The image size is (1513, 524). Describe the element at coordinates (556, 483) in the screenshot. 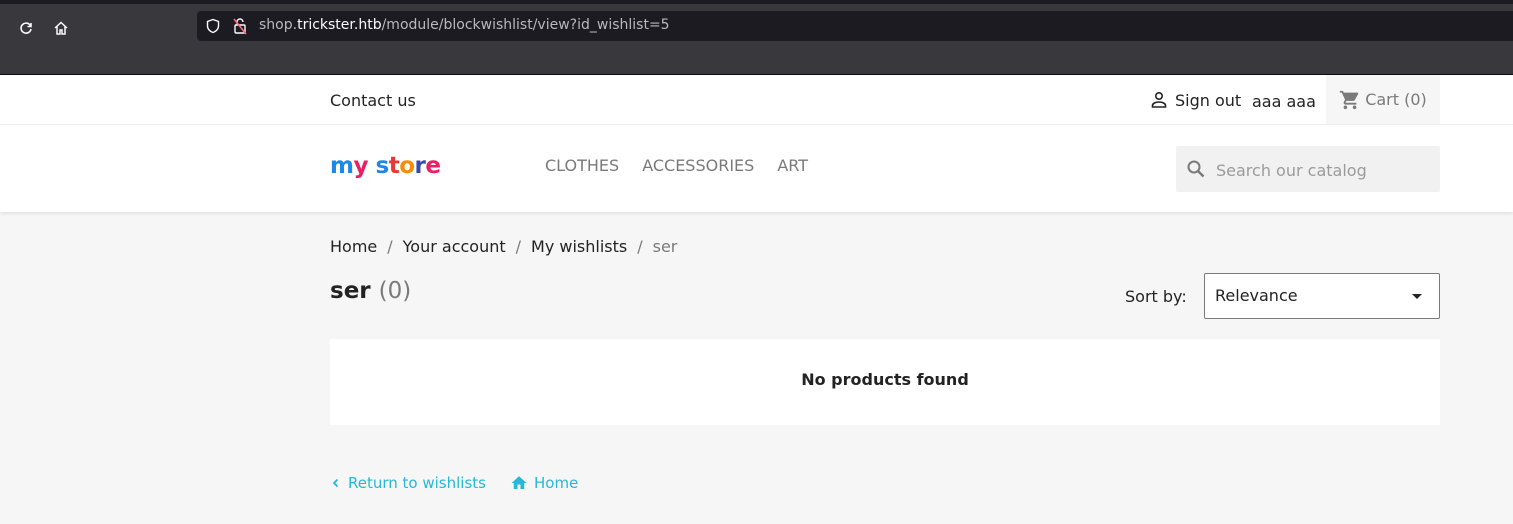

I see `home-label: Home` at that location.